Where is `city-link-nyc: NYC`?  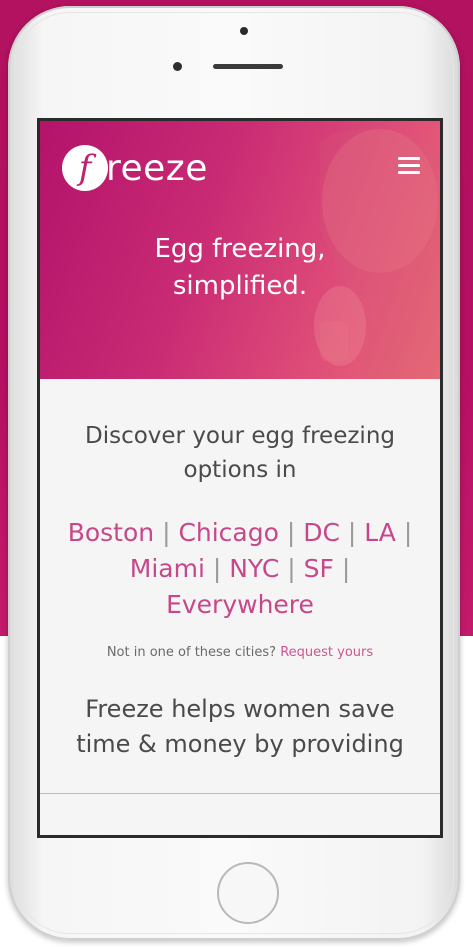
city-link-nyc: NYC is located at coordinates (254, 568).